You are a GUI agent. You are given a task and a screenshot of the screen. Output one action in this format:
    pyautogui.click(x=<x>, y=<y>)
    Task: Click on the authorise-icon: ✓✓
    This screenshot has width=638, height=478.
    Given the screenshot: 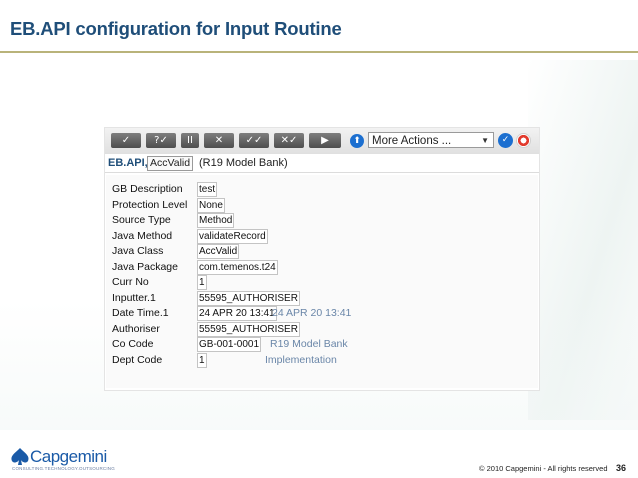 What is the action you would take?
    pyautogui.click(x=254, y=140)
    